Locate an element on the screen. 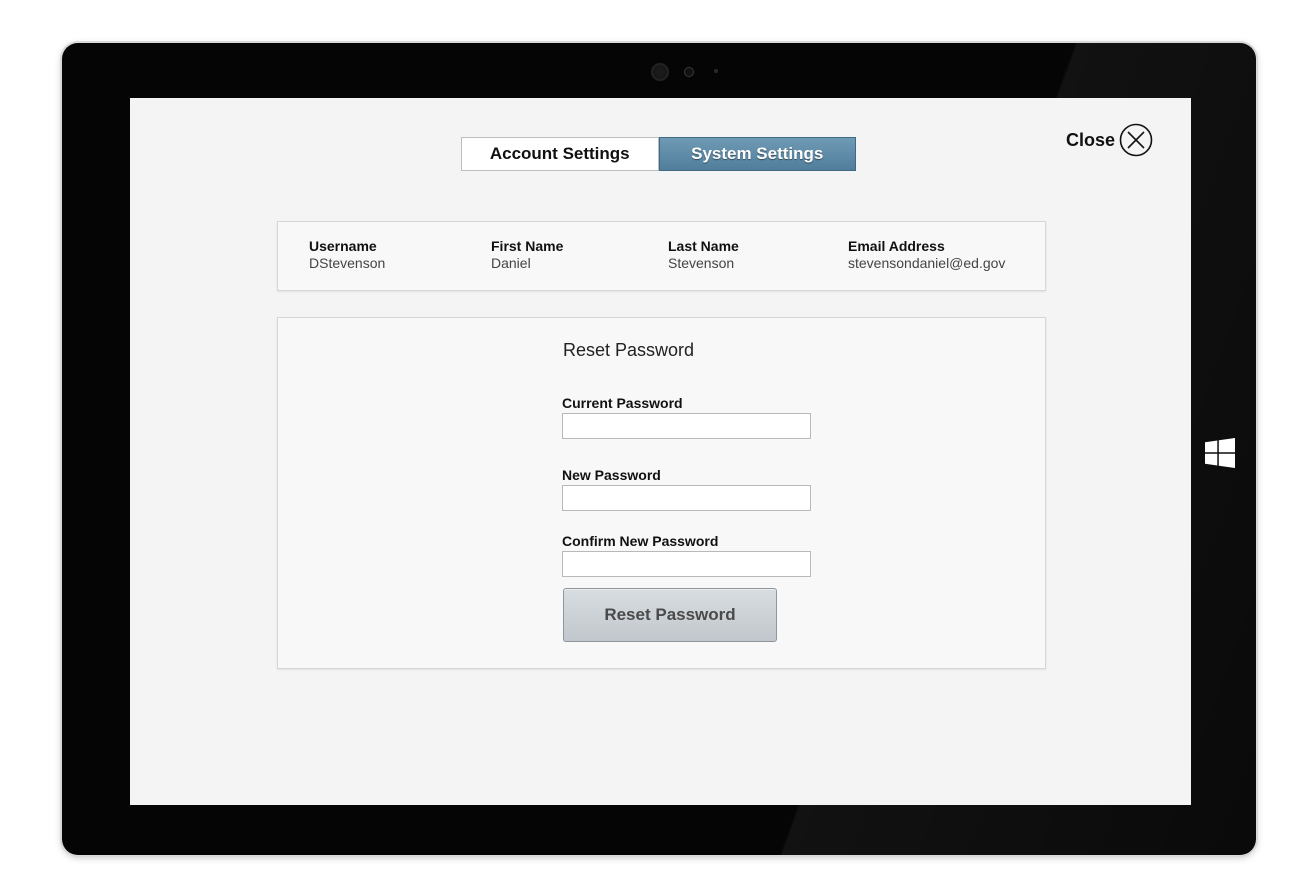 This screenshot has height=885, width=1314. last-name-label: Last Name is located at coordinates (703, 246).